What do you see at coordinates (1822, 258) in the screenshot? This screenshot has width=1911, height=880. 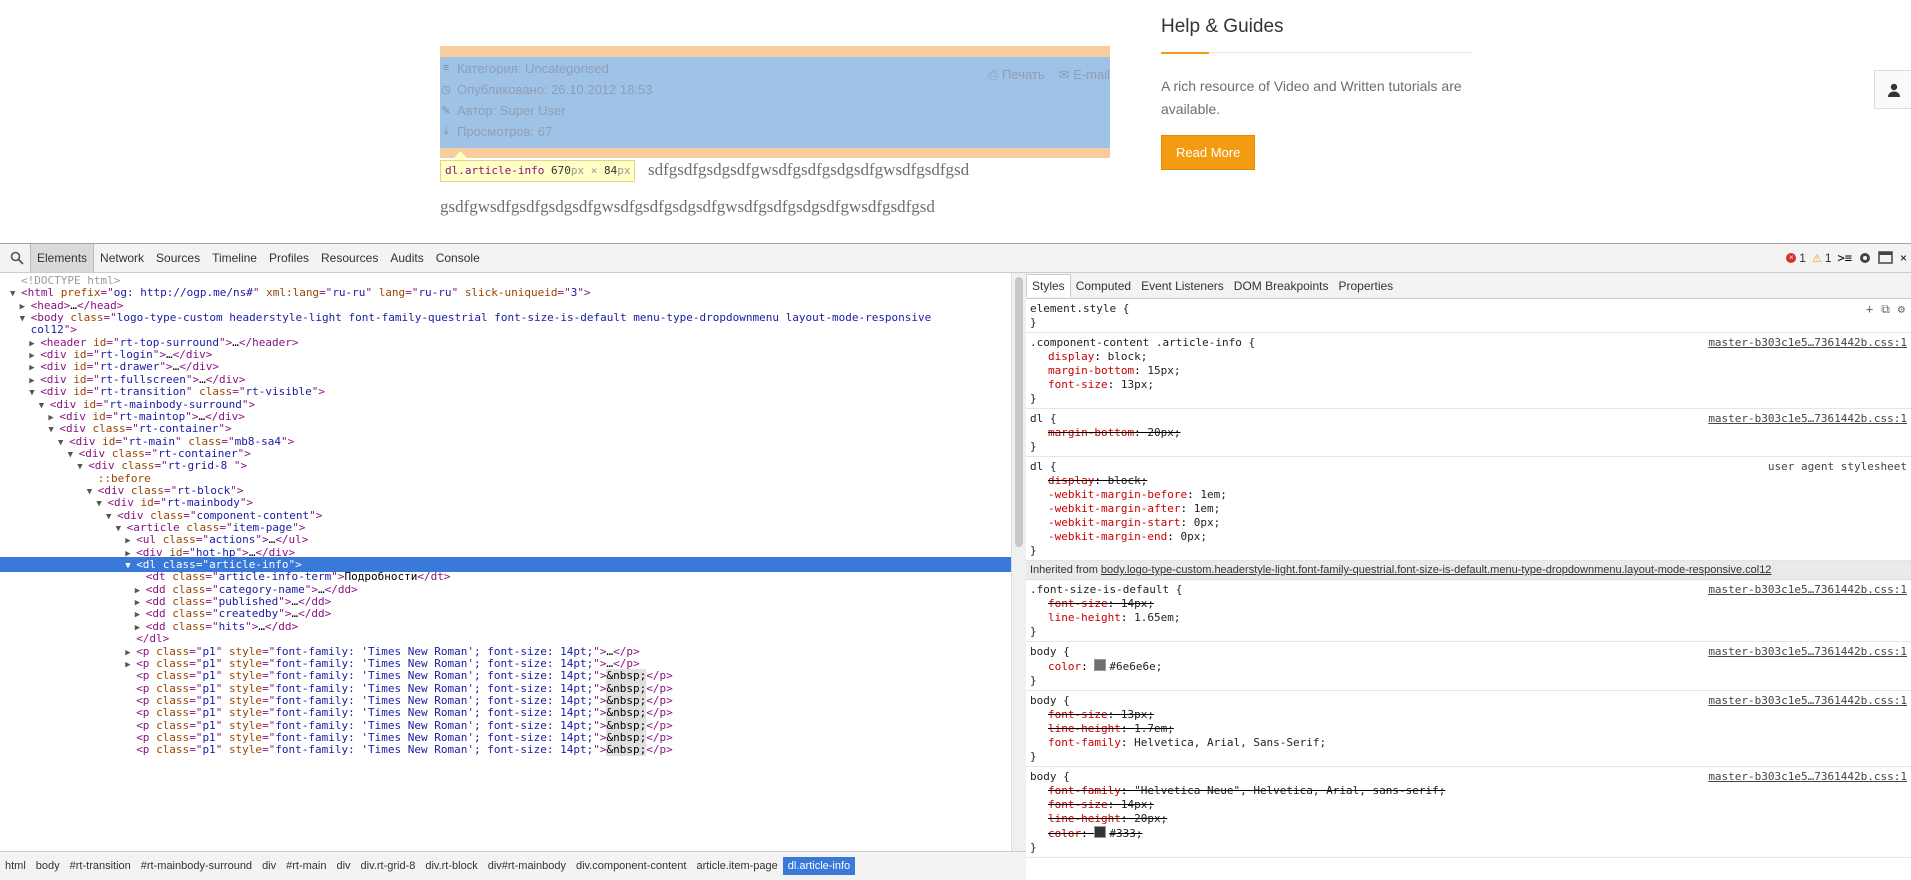 I see `warning-counter: ⚠ 1` at bounding box center [1822, 258].